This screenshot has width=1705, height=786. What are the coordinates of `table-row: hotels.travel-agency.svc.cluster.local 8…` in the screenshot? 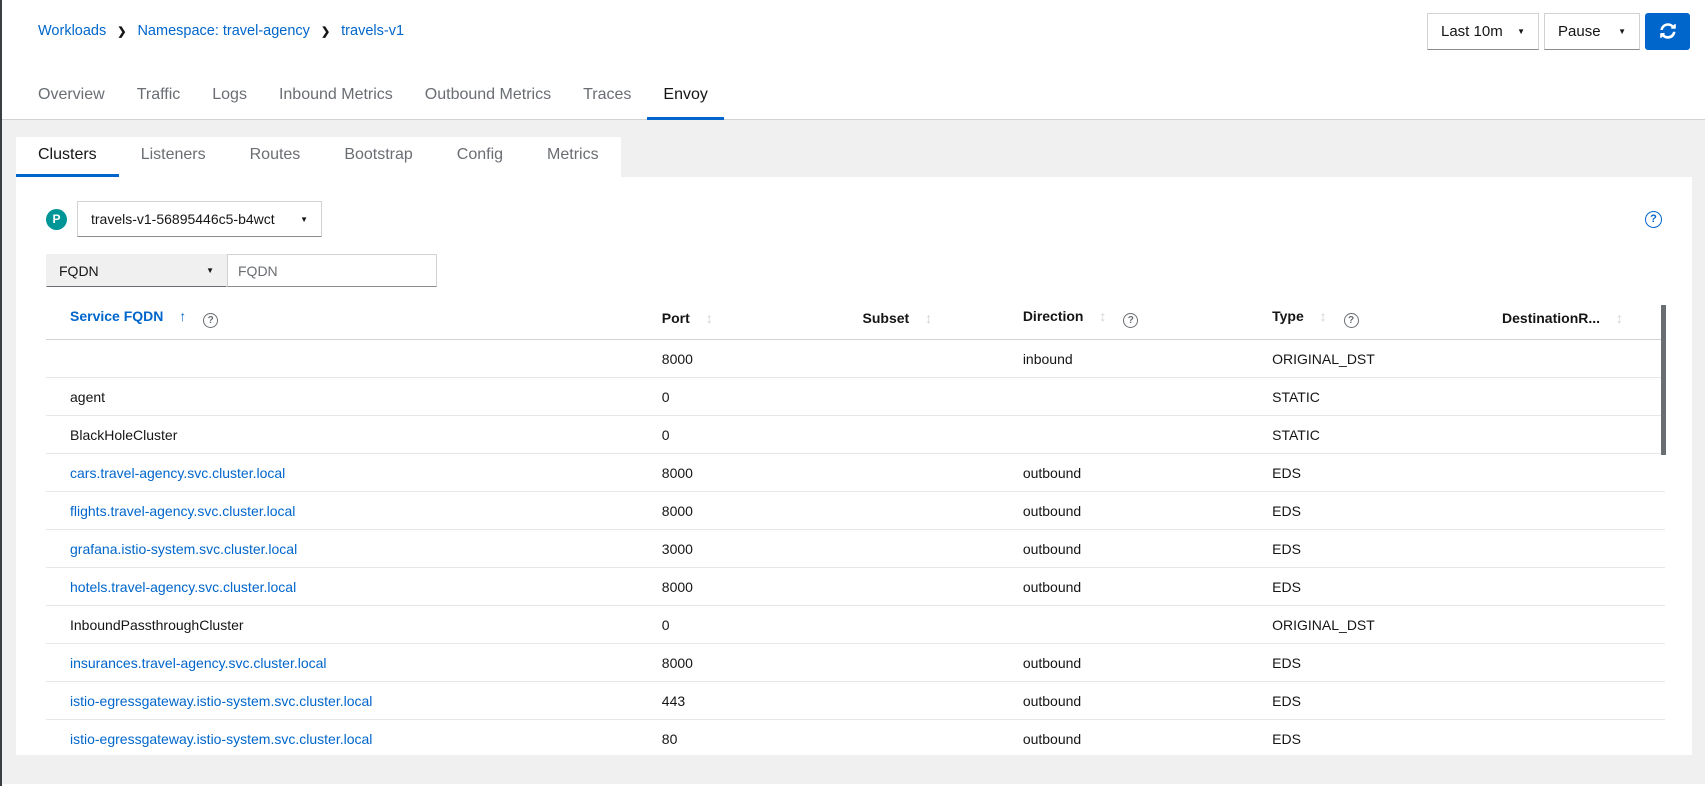 It's located at (855, 586).